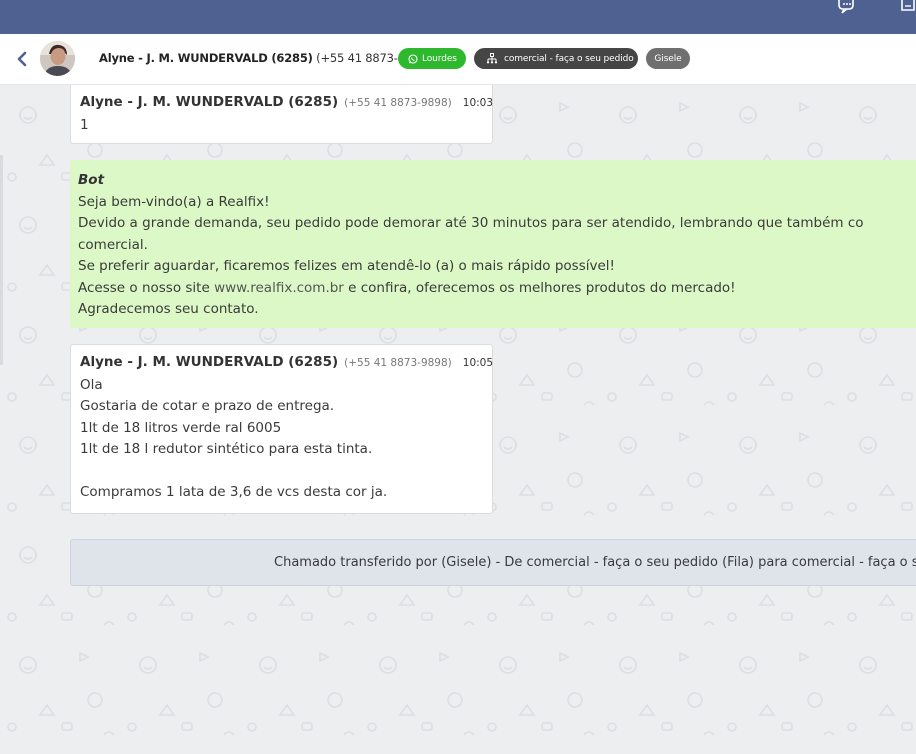 The width and height of the screenshot is (916, 754). I want to click on message-line: 1lt de 18 litros verde ral 6005, so click(181, 427).